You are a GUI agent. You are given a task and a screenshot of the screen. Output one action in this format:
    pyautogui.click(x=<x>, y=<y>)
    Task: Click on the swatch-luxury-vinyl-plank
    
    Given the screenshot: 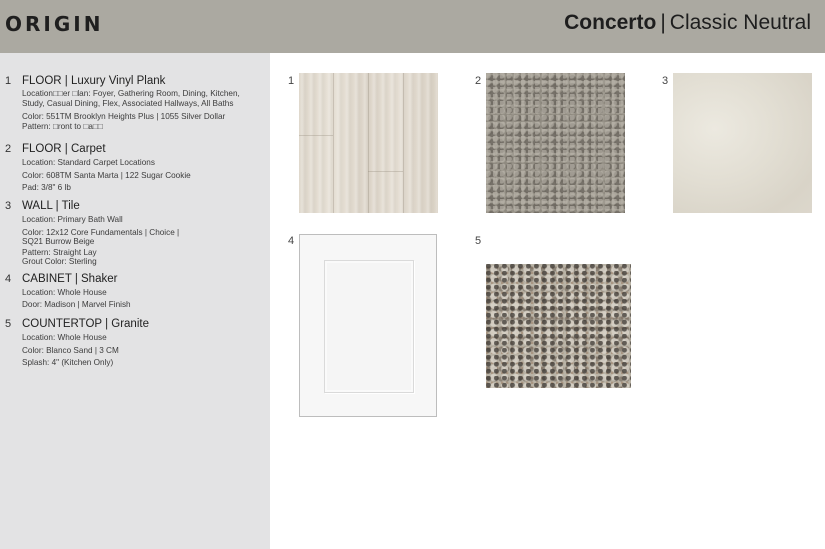 What is the action you would take?
    pyautogui.click(x=368, y=143)
    